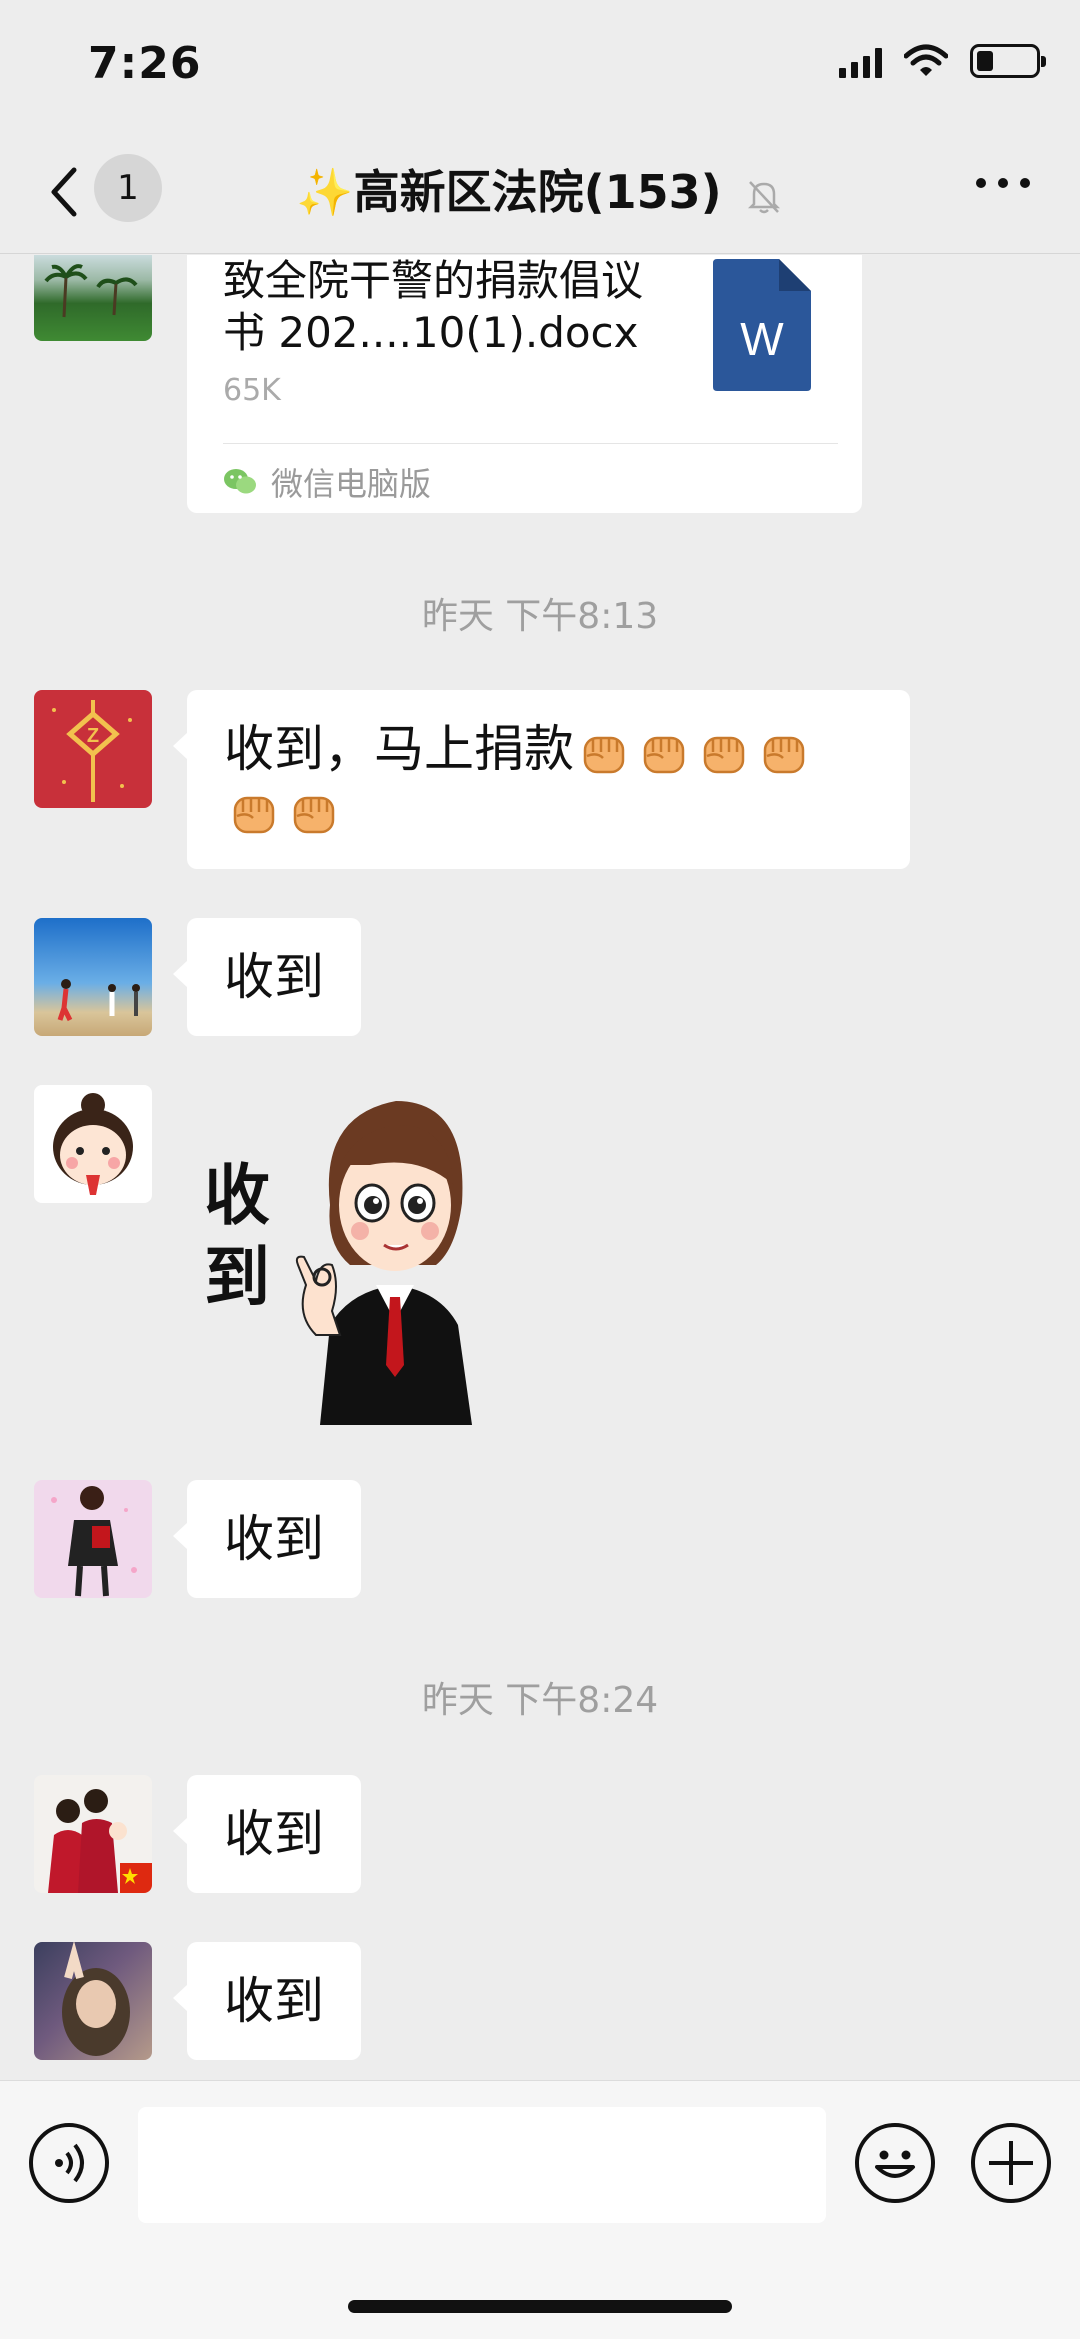  I want to click on voice-icon, so click(69, 2163).